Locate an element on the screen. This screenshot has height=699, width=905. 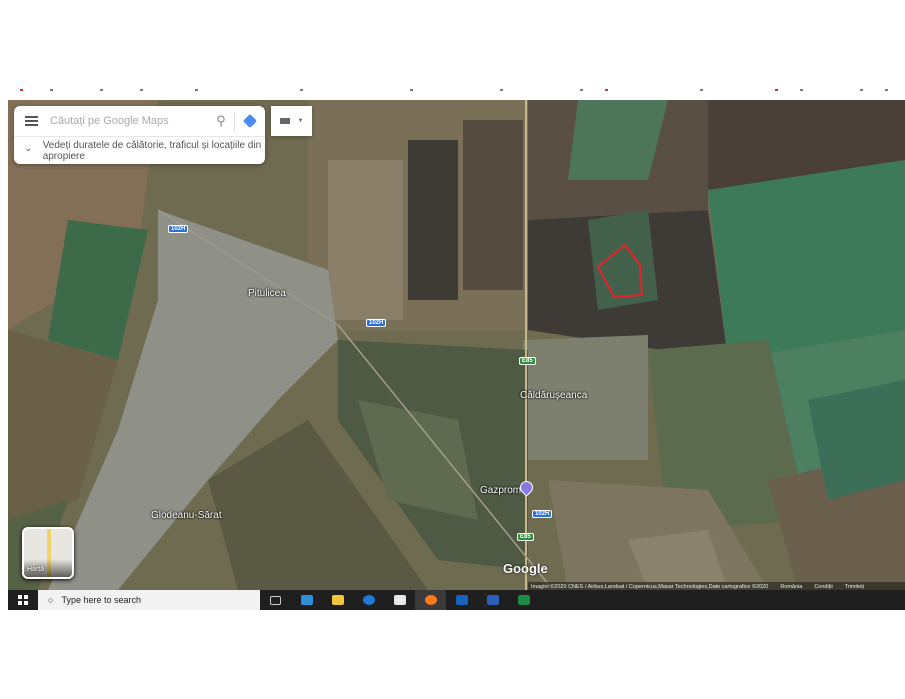
word-app is located at coordinates (492, 600).